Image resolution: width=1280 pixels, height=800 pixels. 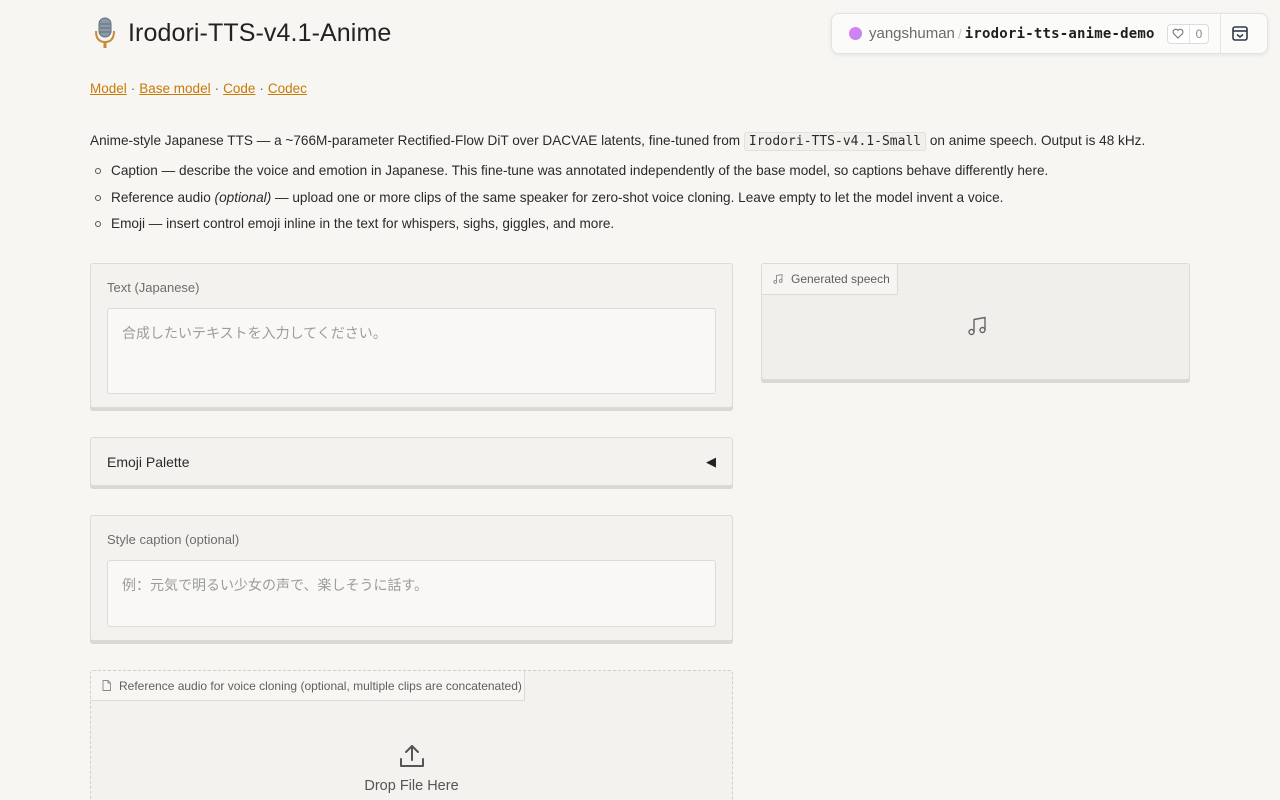 I want to click on bullet-lead: Caption, so click(x=134, y=170).